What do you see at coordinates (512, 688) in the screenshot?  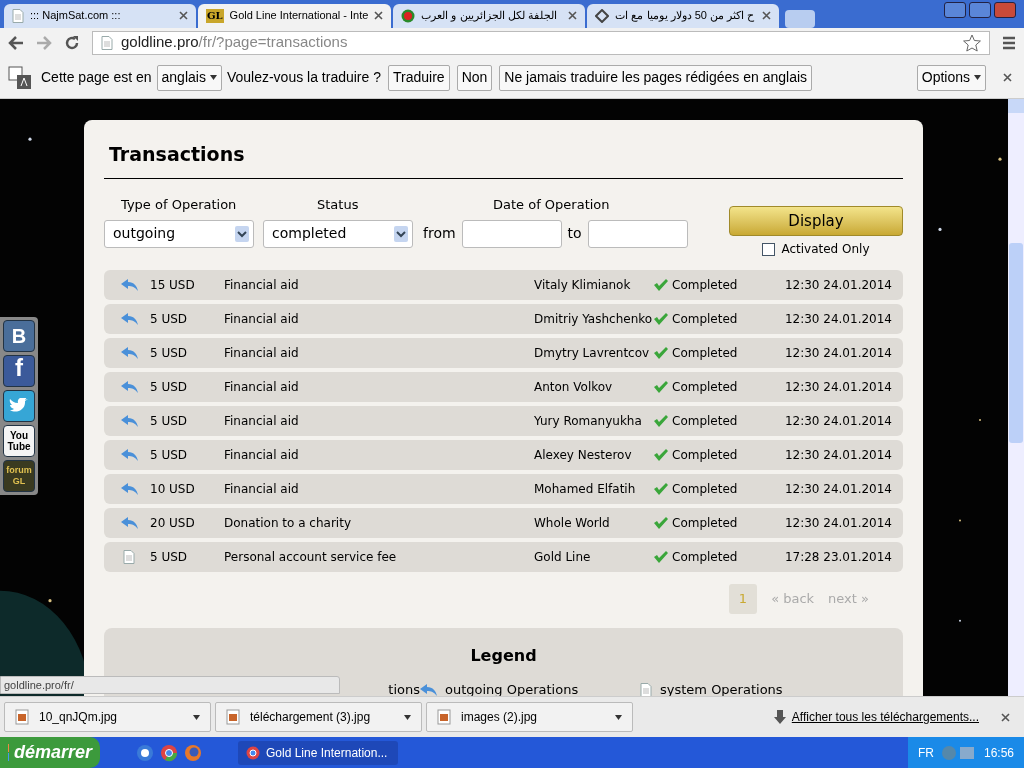 I see `legend-label: outgoing Operations` at bounding box center [512, 688].